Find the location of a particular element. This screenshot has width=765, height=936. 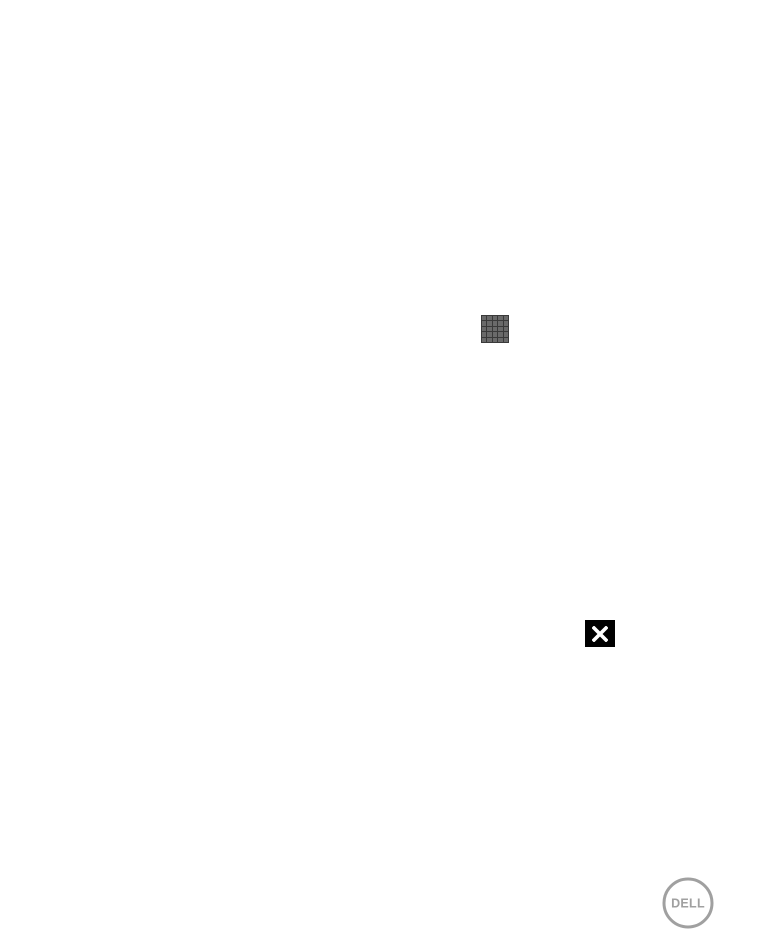

apps-grid-icon is located at coordinates (495, 329).